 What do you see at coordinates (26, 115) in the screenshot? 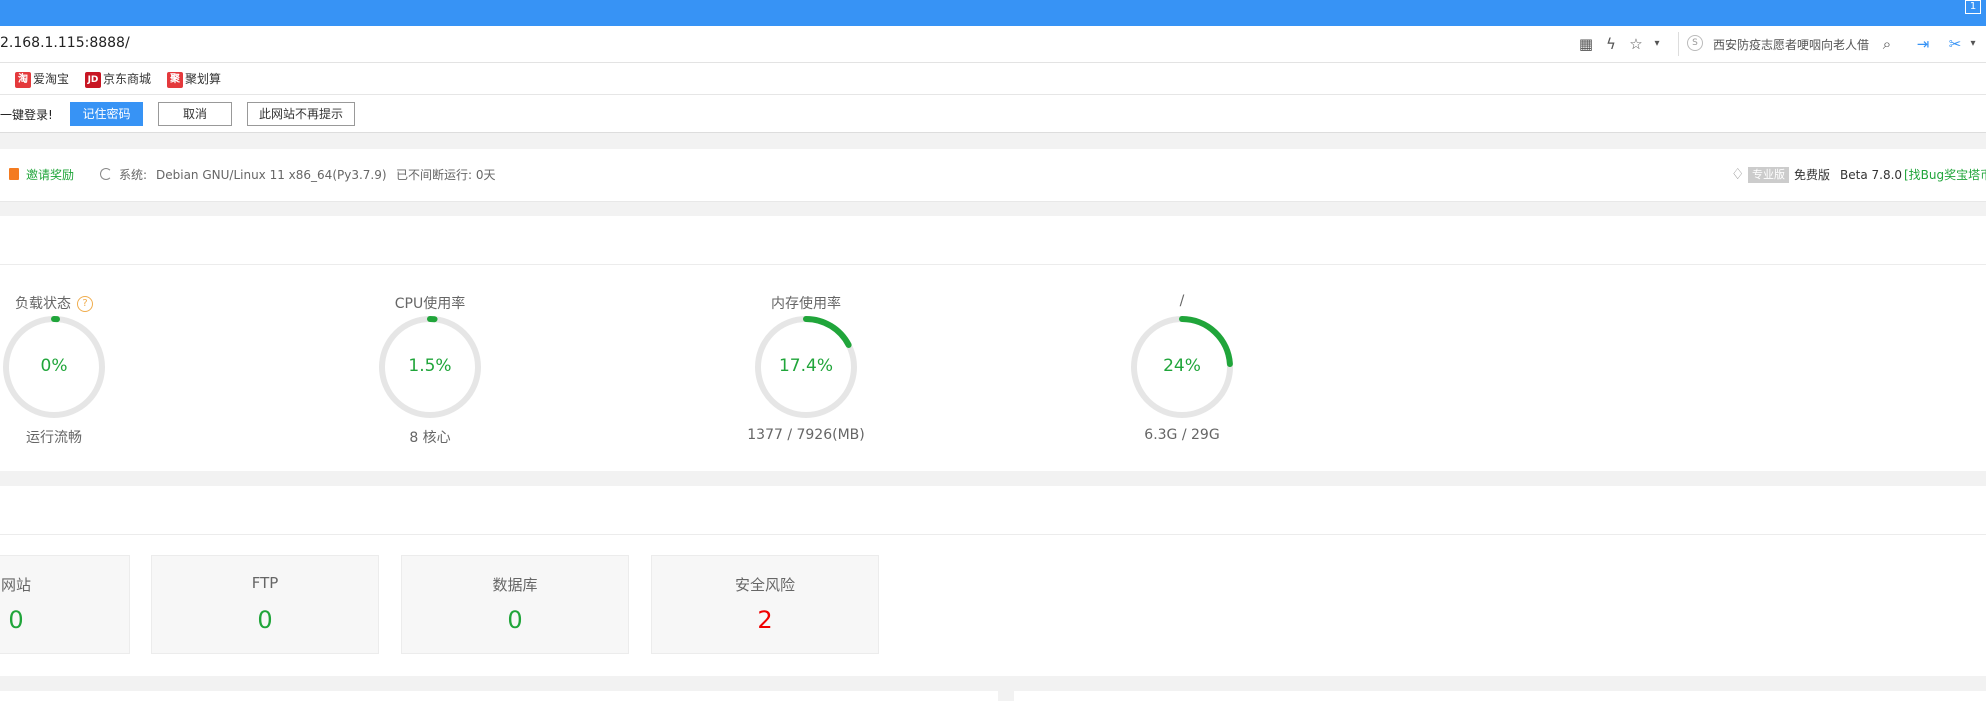
I see `password-prompt-text: 一键登录!` at bounding box center [26, 115].